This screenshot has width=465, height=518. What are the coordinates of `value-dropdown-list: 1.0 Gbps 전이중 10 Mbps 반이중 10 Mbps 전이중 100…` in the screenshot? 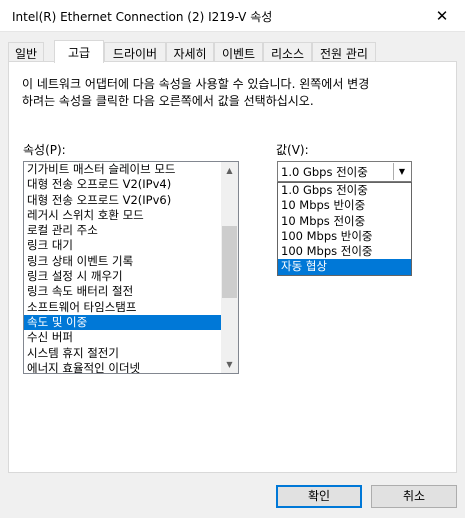 It's located at (344, 229).